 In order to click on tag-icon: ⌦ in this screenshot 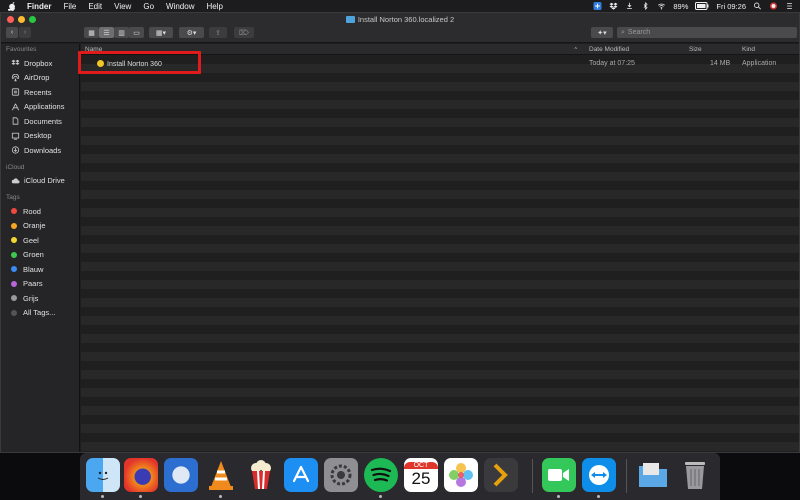, I will do `click(244, 33)`.